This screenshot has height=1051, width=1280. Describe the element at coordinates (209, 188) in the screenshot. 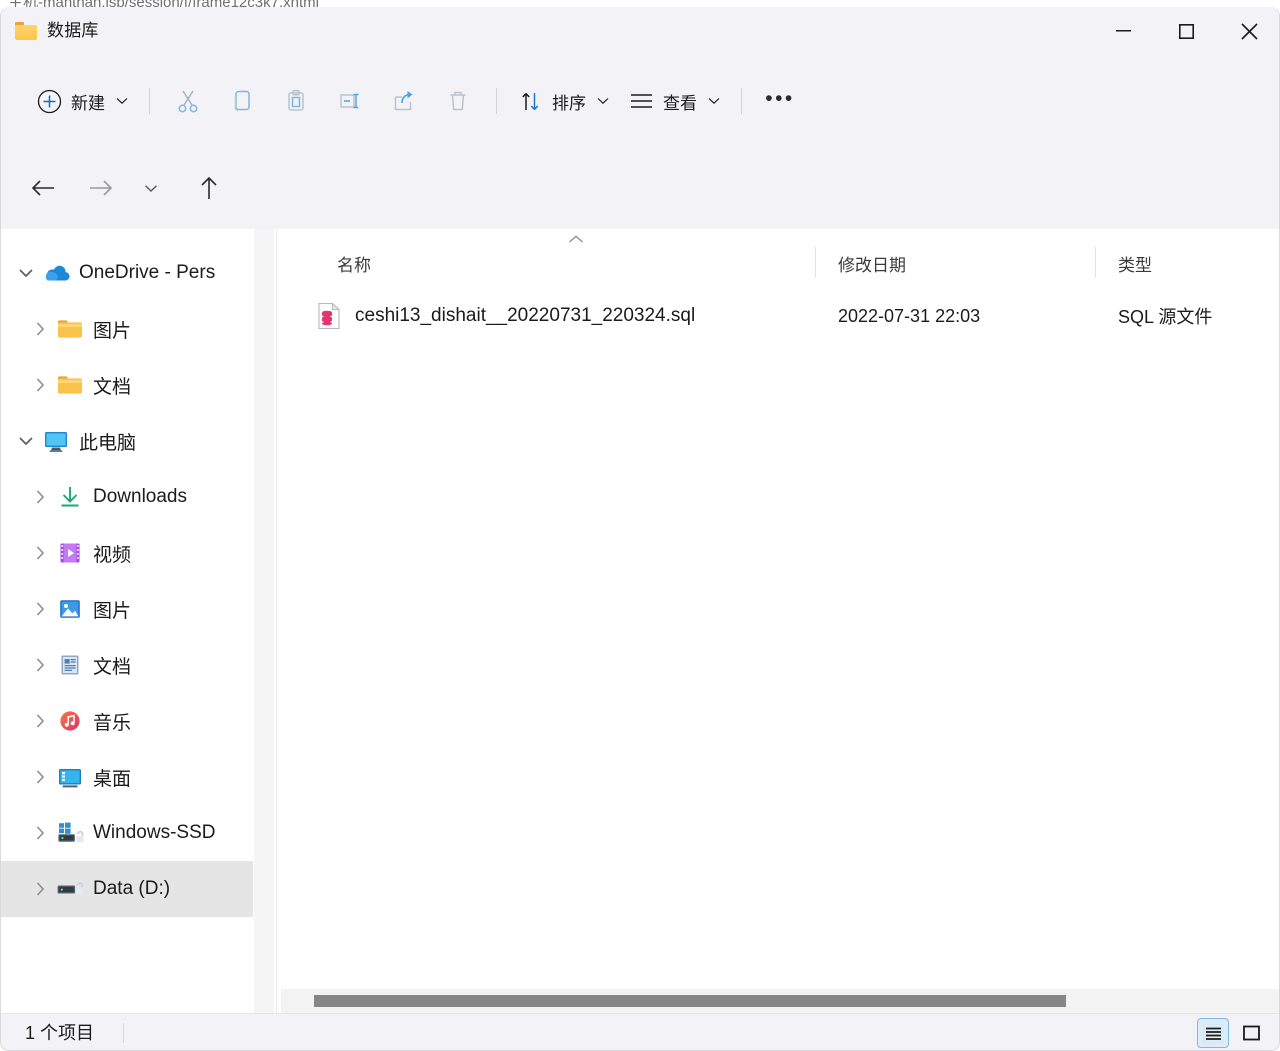

I see `up-button` at that location.